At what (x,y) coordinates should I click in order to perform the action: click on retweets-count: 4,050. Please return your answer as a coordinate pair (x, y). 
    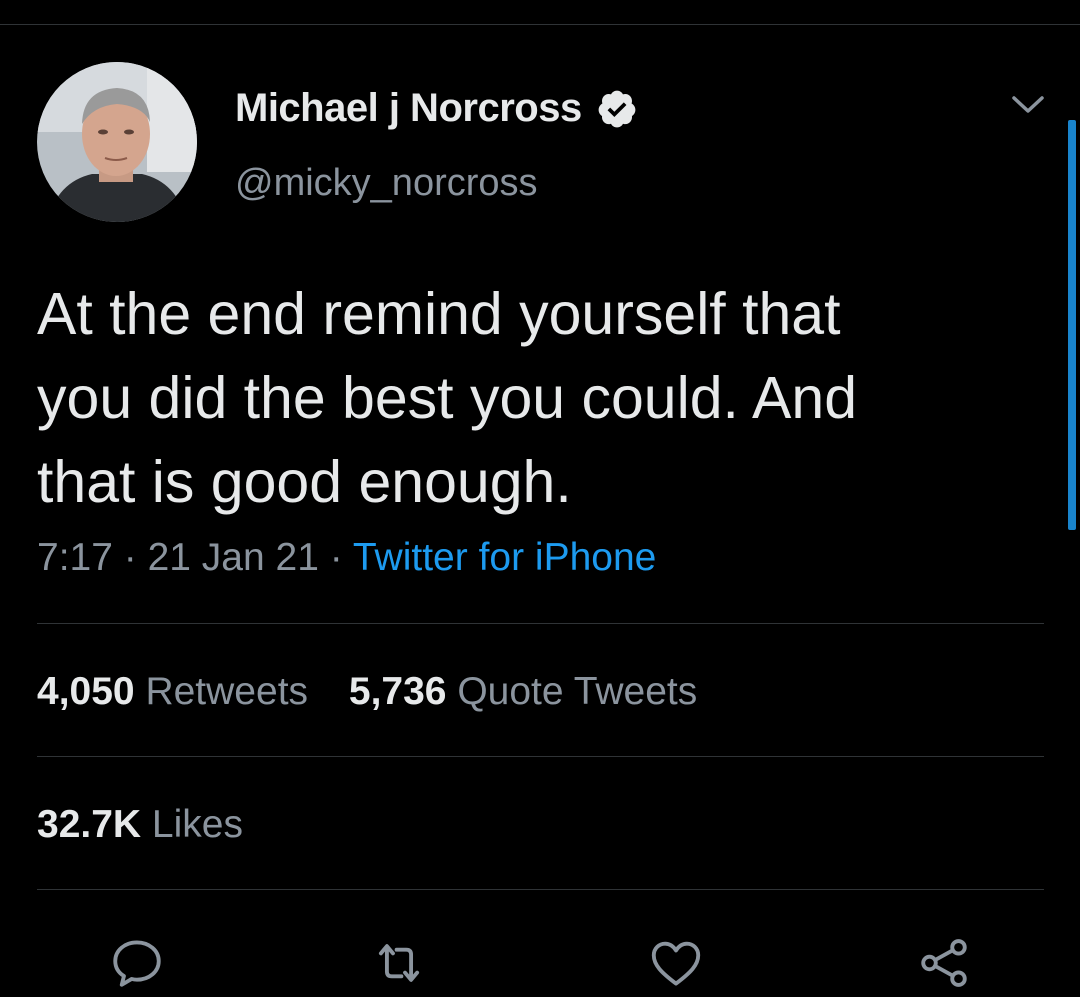
    Looking at the image, I should click on (86, 691).